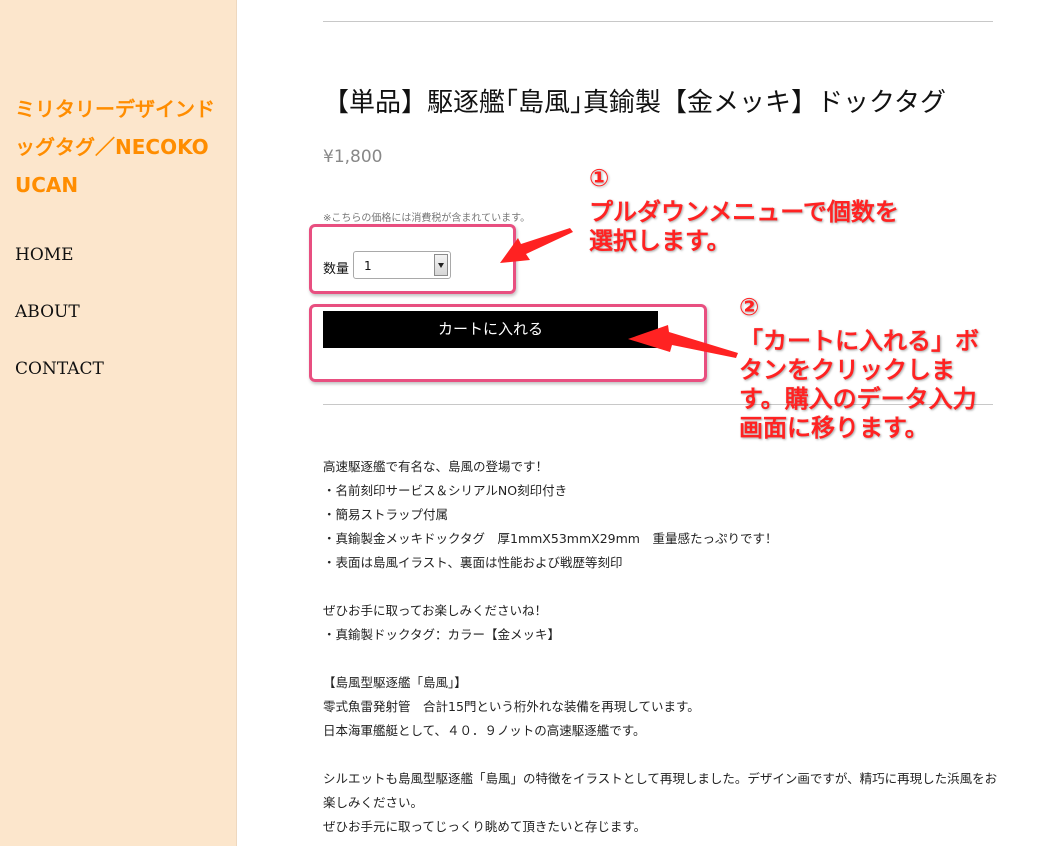  Describe the element at coordinates (599, 178) in the screenshot. I see `annotation-step1-number: ①` at that location.